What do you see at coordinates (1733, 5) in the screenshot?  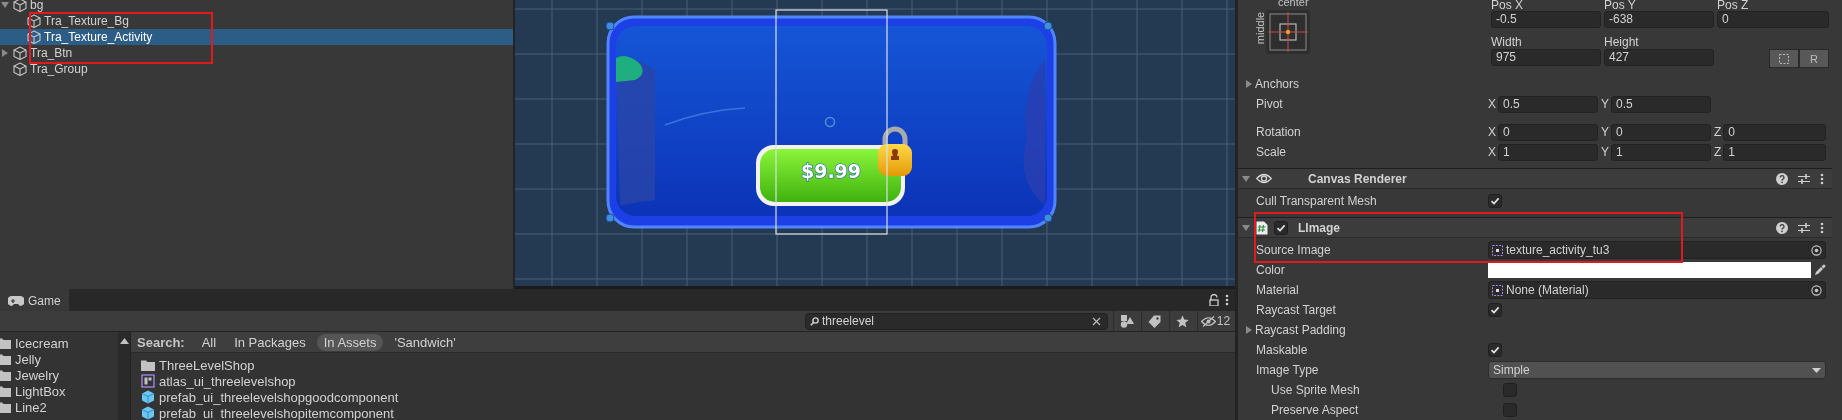 I see `field-label: Pos Z` at bounding box center [1733, 5].